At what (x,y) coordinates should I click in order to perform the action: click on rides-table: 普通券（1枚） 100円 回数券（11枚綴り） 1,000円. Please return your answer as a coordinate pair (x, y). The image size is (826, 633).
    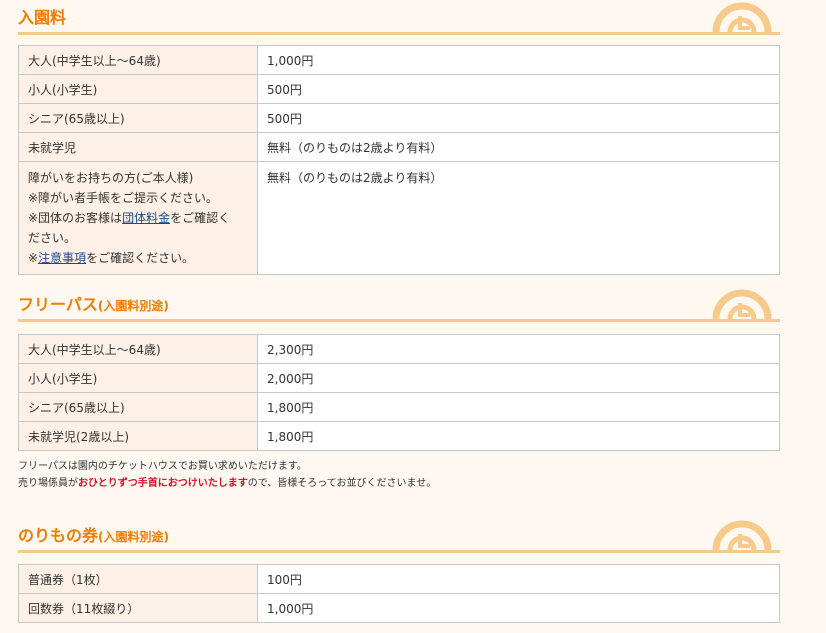
    Looking at the image, I should click on (399, 593).